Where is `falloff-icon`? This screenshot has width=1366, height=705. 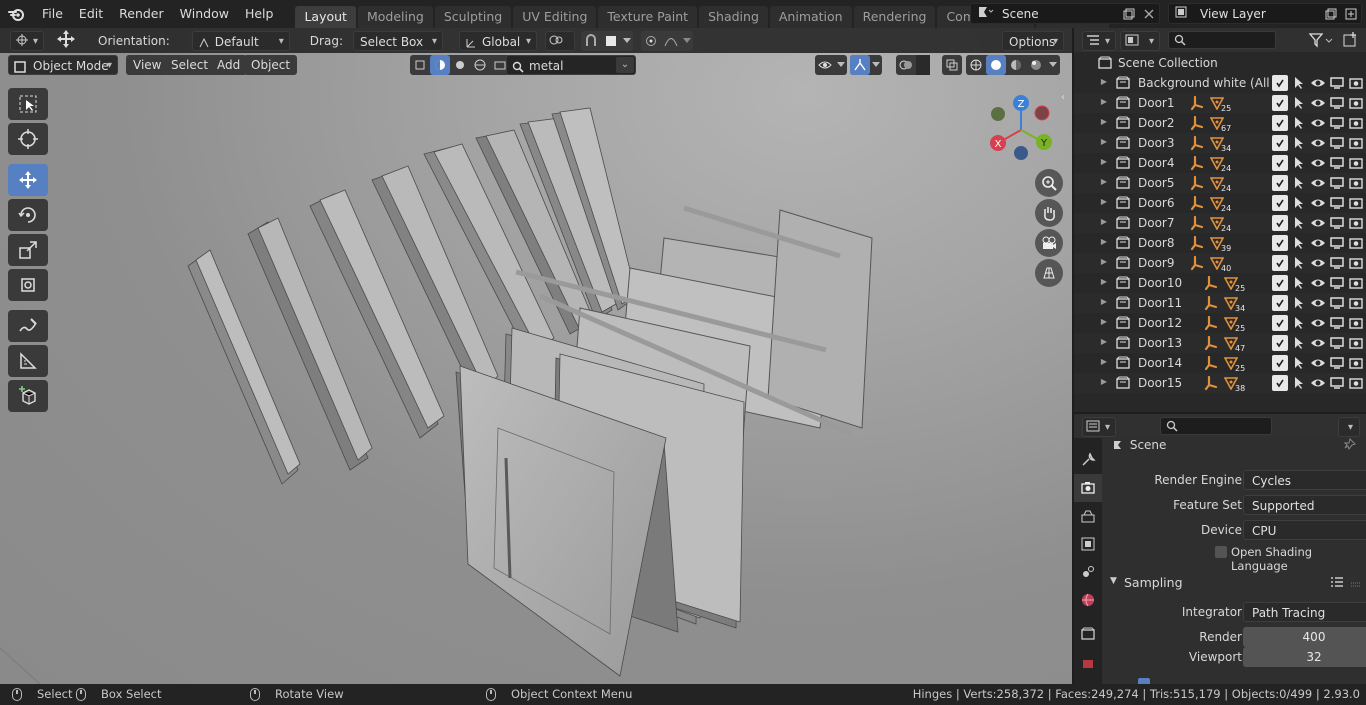 falloff-icon is located at coordinates (671, 41).